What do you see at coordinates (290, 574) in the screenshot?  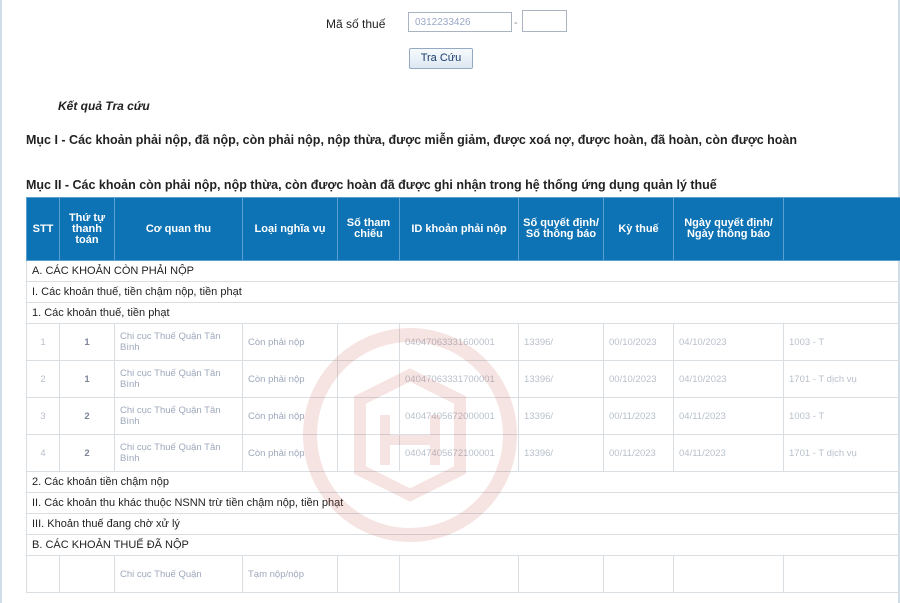 I see `cell-obligation: Tạm nộp/nộp` at bounding box center [290, 574].